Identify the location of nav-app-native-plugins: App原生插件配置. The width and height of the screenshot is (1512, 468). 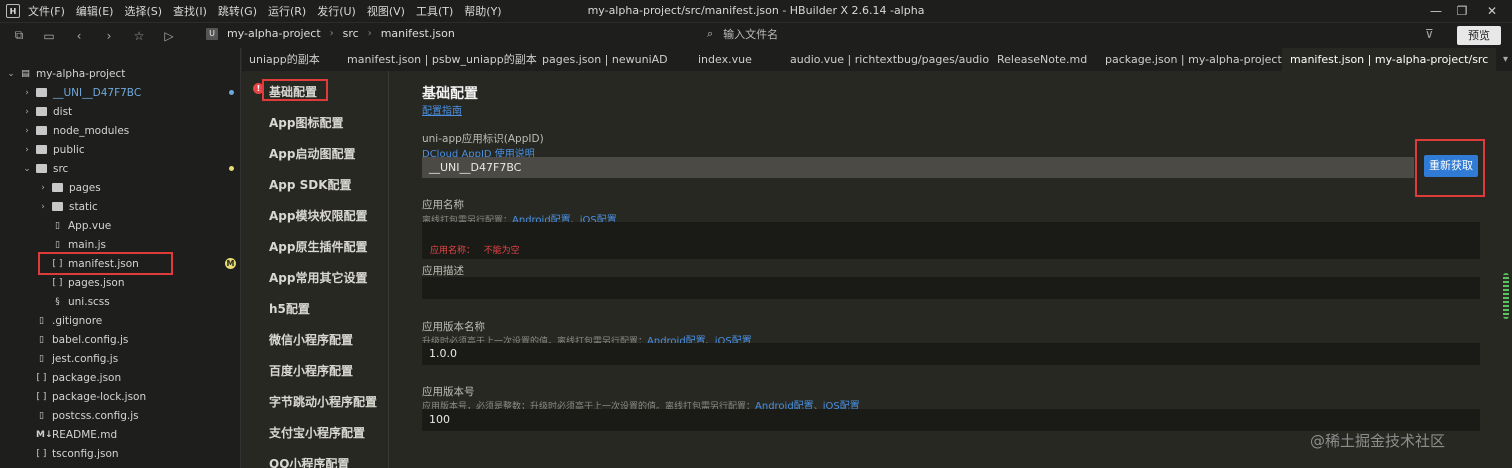
(318, 246).